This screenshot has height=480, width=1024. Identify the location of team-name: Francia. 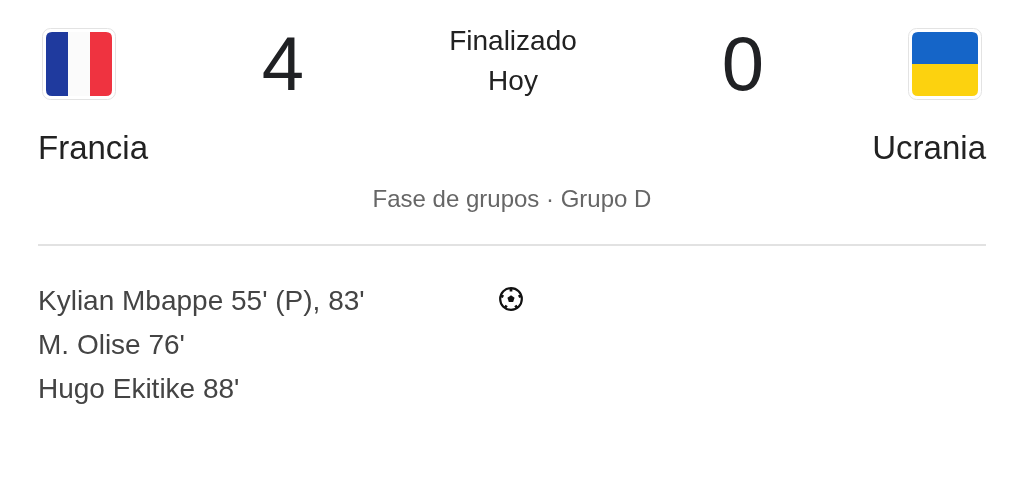
(93, 148).